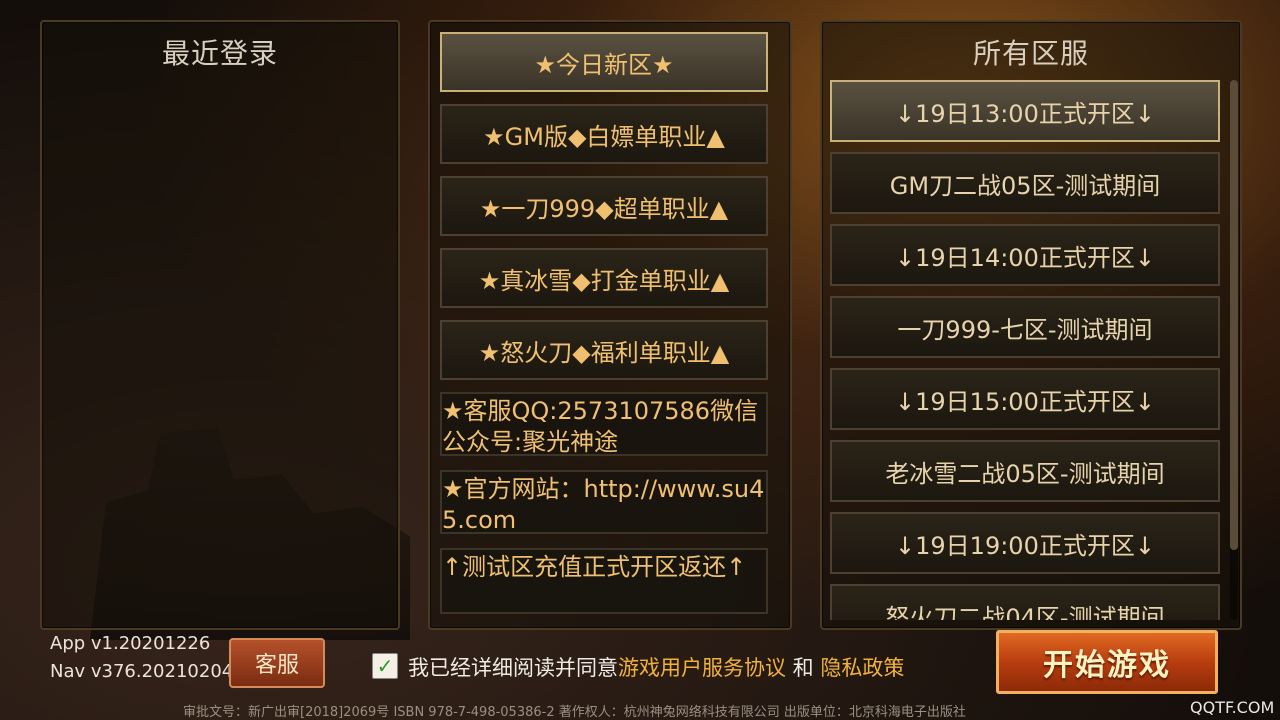  I want to click on server-item: ↓19日13:00正式开区↓, so click(1025, 111).